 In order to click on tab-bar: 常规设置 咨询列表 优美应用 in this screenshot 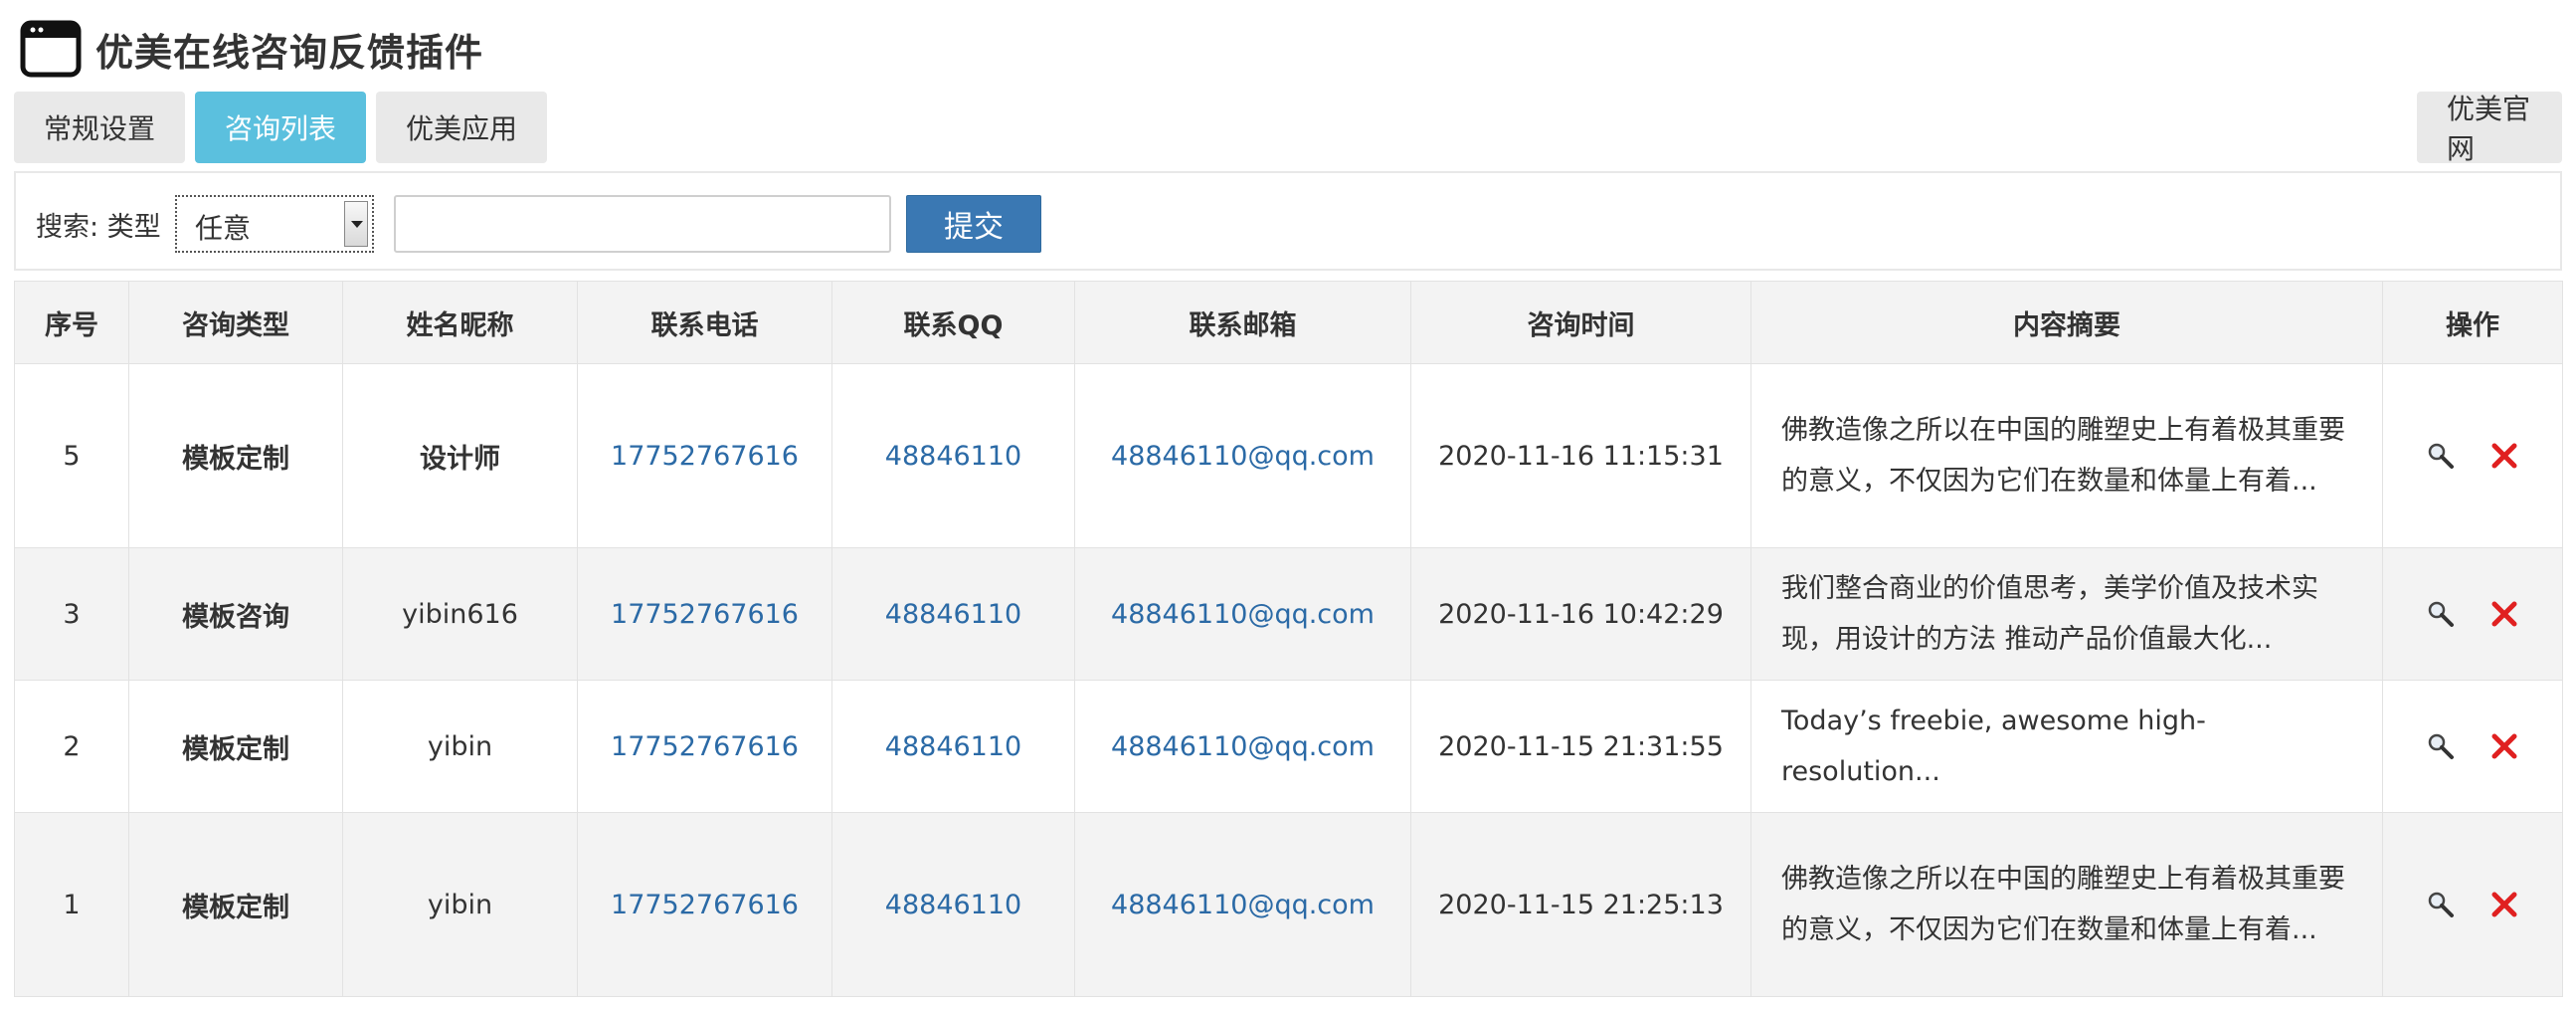, I will do `click(280, 127)`.